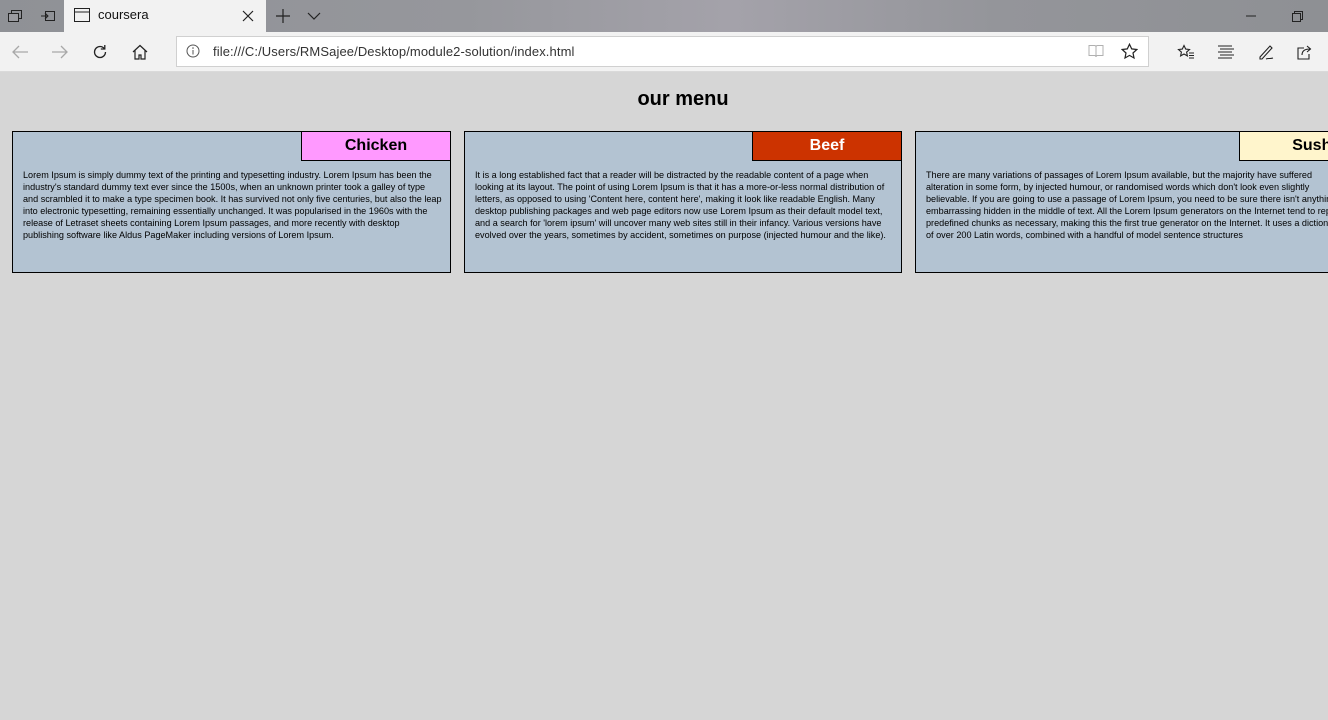  Describe the element at coordinates (48, 16) in the screenshot. I see `set-aside-tabs-icon` at that location.